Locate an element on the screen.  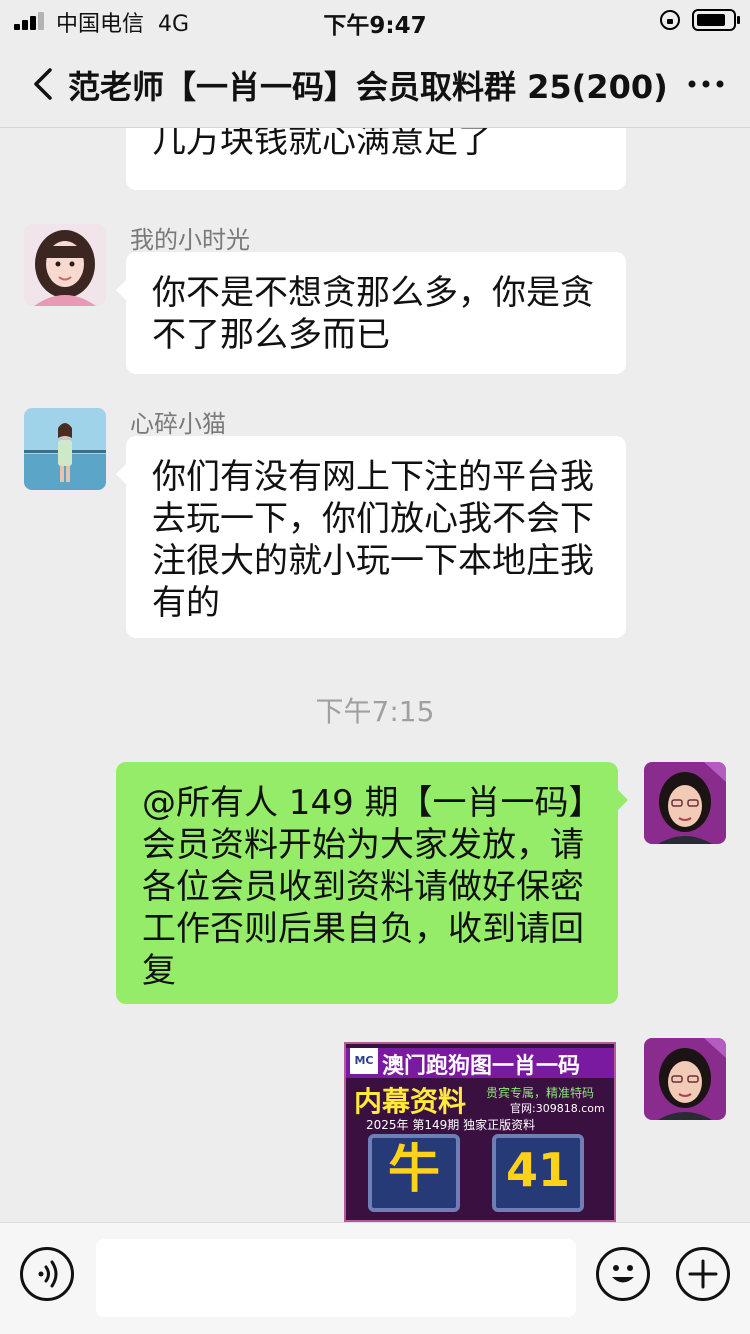
image-subtitle: 内幕资料 is located at coordinates (410, 1101).